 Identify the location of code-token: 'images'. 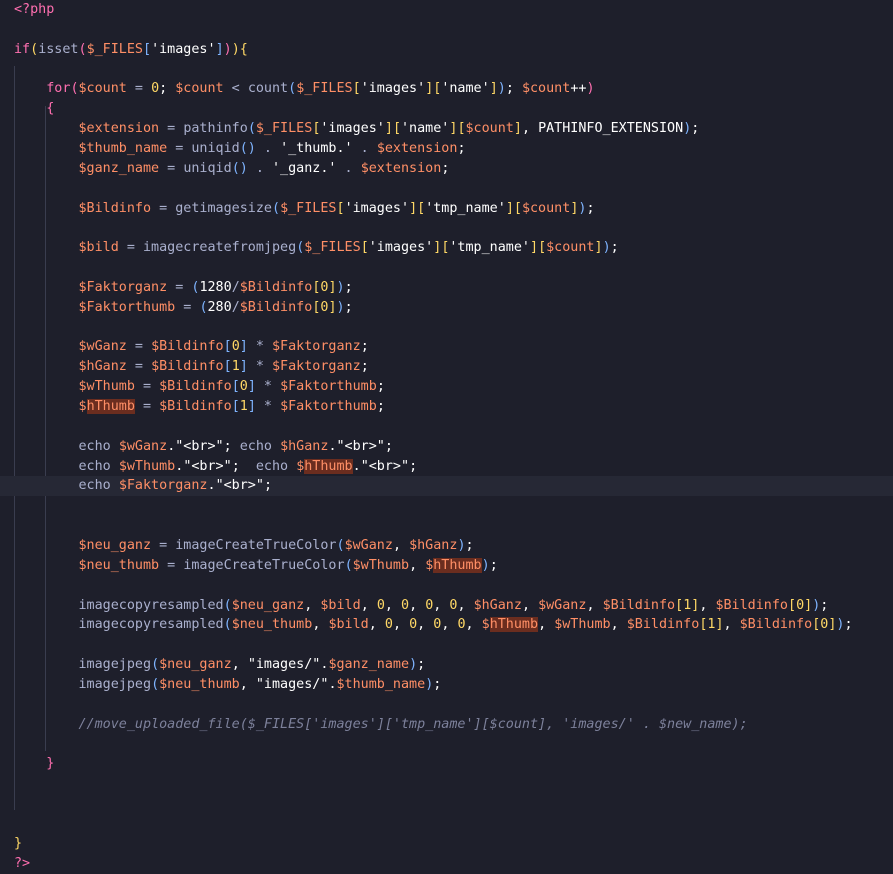
(377, 208).